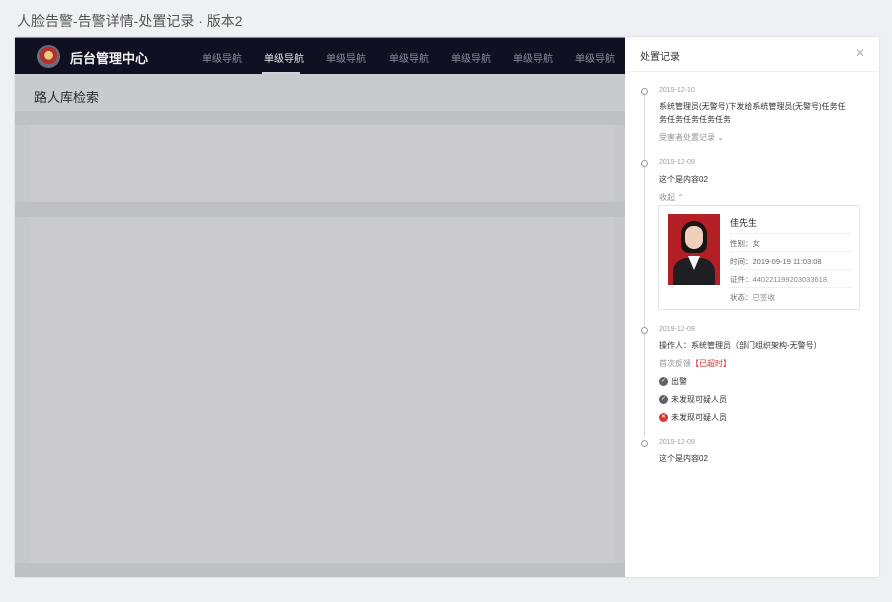  What do you see at coordinates (740, 345) in the screenshot?
I see `operator-text: 操作人：系统管理员（部门组织架构-无警号）` at bounding box center [740, 345].